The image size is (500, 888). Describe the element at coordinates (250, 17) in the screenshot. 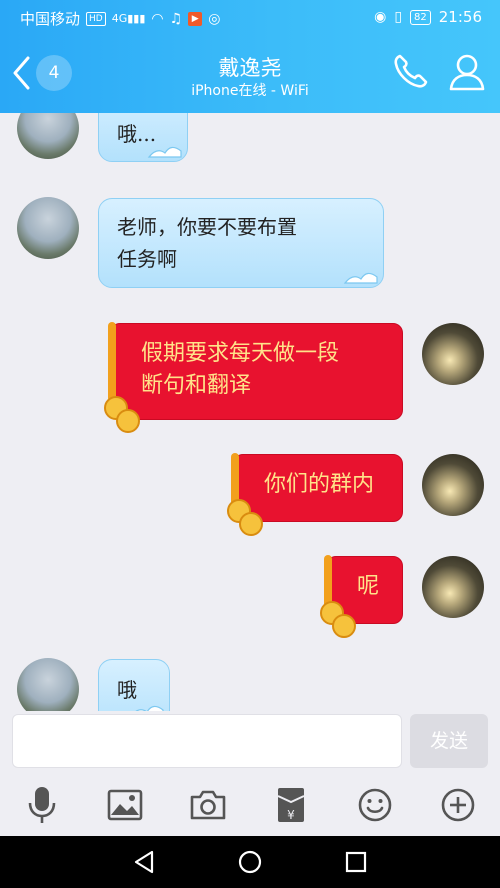

I see `status-bar: 中国移动 HD 4G▮▮▮ ◠ ♫ ▶ ◎ ◉ ▯ 82 21:56` at that location.